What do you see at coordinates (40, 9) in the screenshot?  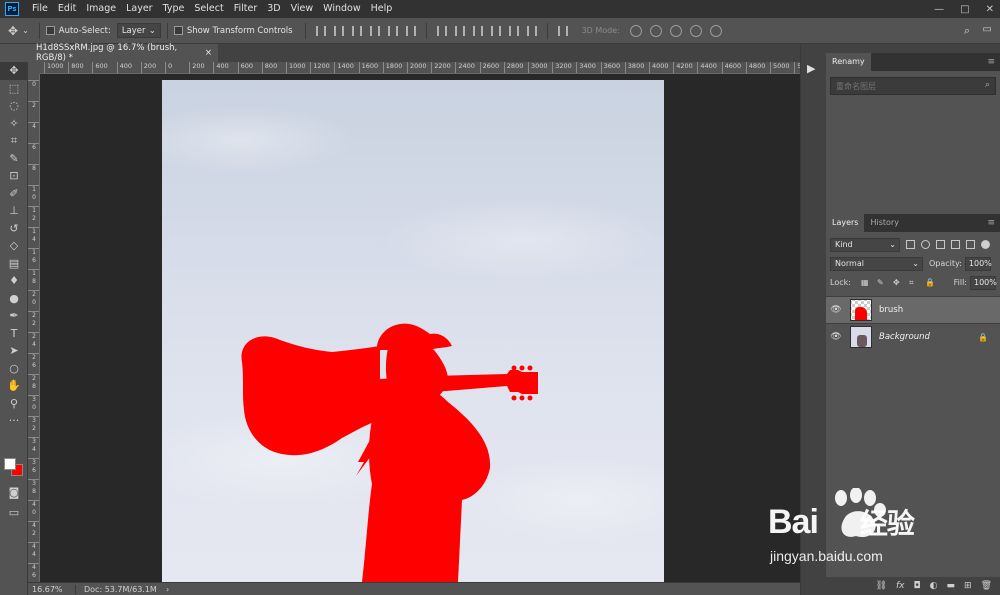 I see `menu-file: File` at bounding box center [40, 9].